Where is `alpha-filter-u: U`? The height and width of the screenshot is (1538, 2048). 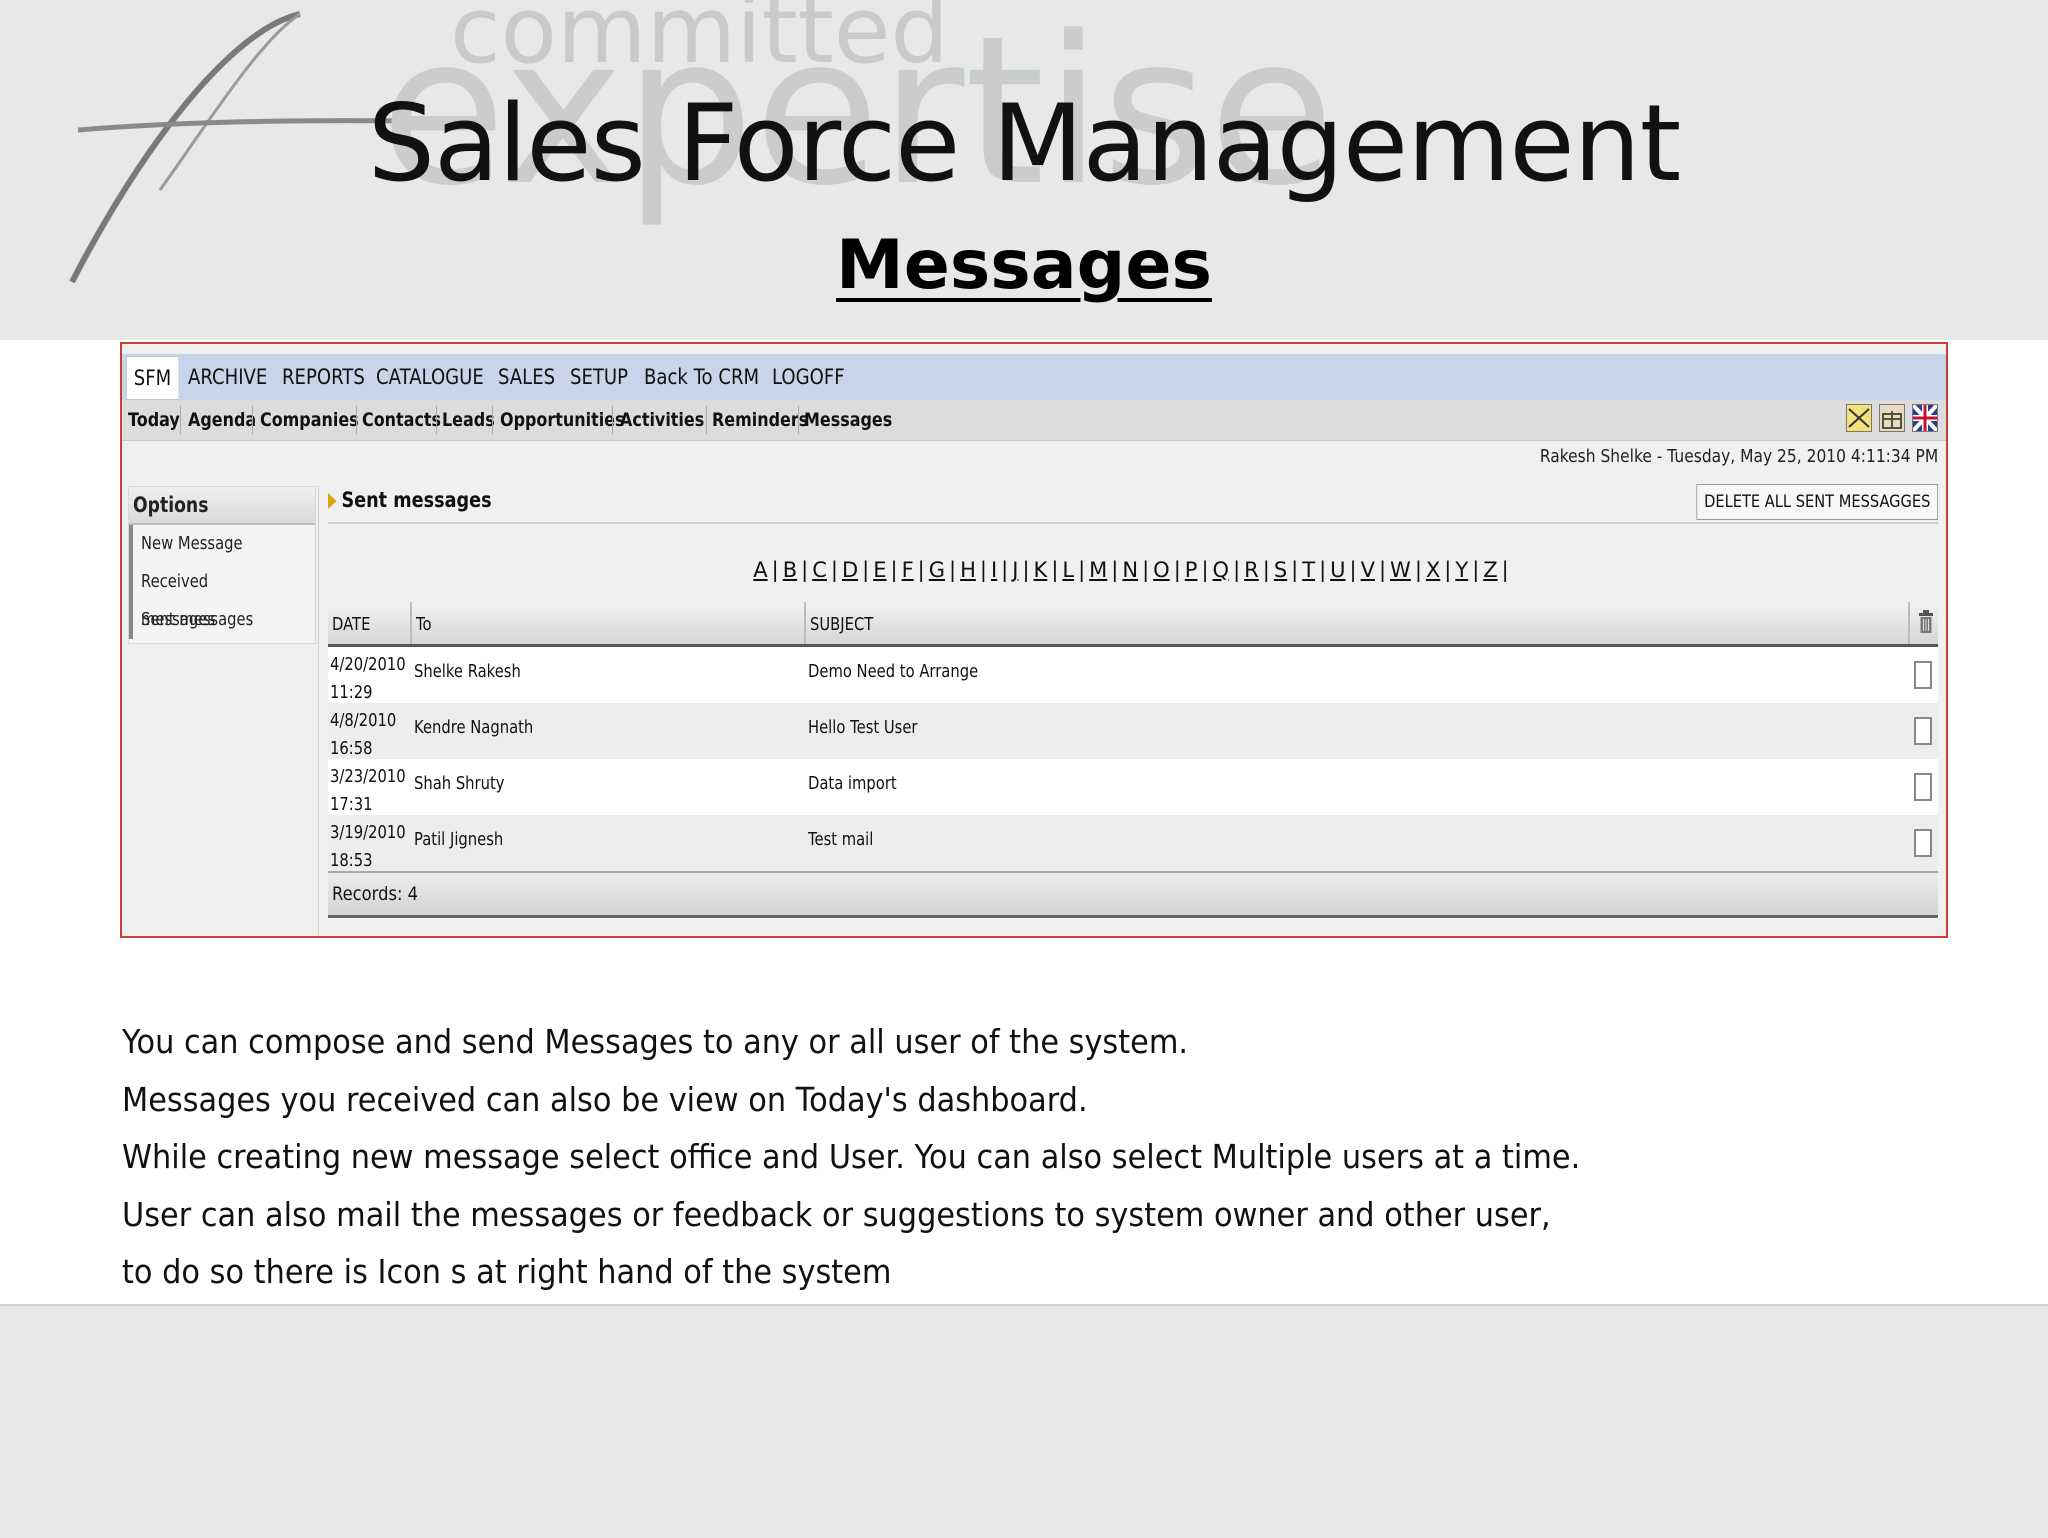 alpha-filter-u: U is located at coordinates (1337, 570).